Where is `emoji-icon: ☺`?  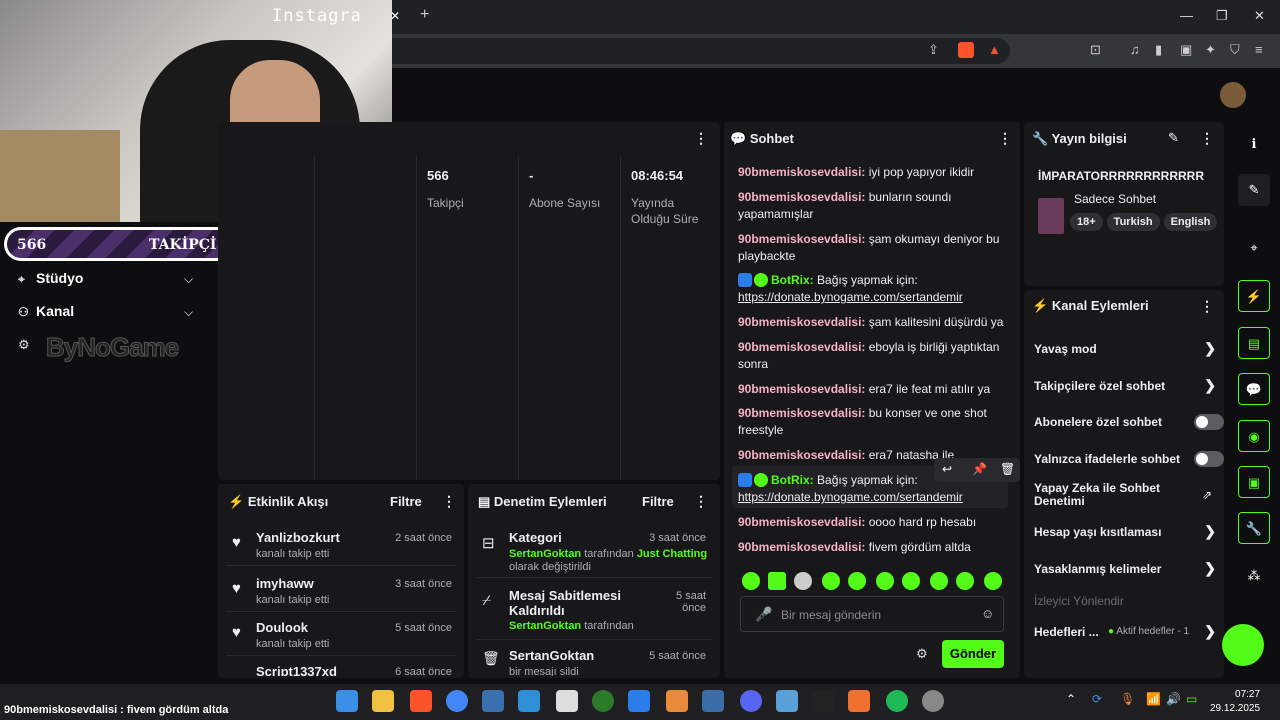
emoji-icon: ☺ is located at coordinates (987, 613).